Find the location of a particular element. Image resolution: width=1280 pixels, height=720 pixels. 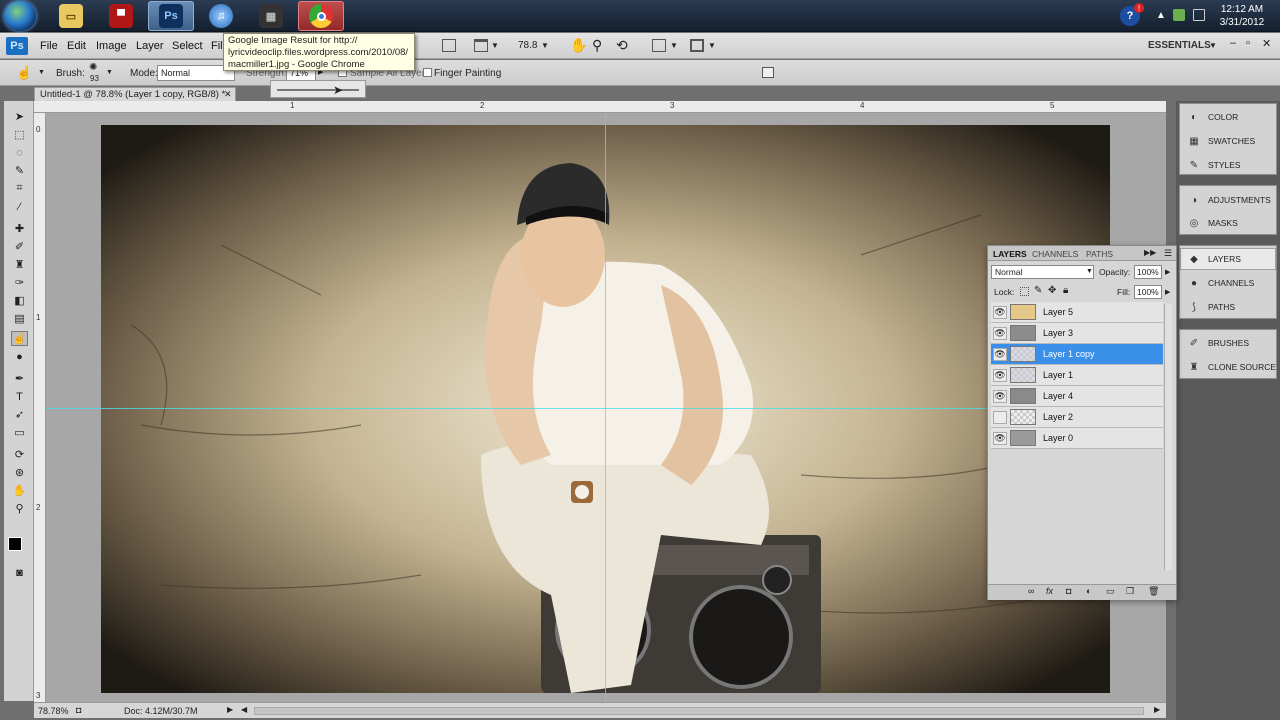

lock-transparency-icon is located at coordinates (1024, 291).